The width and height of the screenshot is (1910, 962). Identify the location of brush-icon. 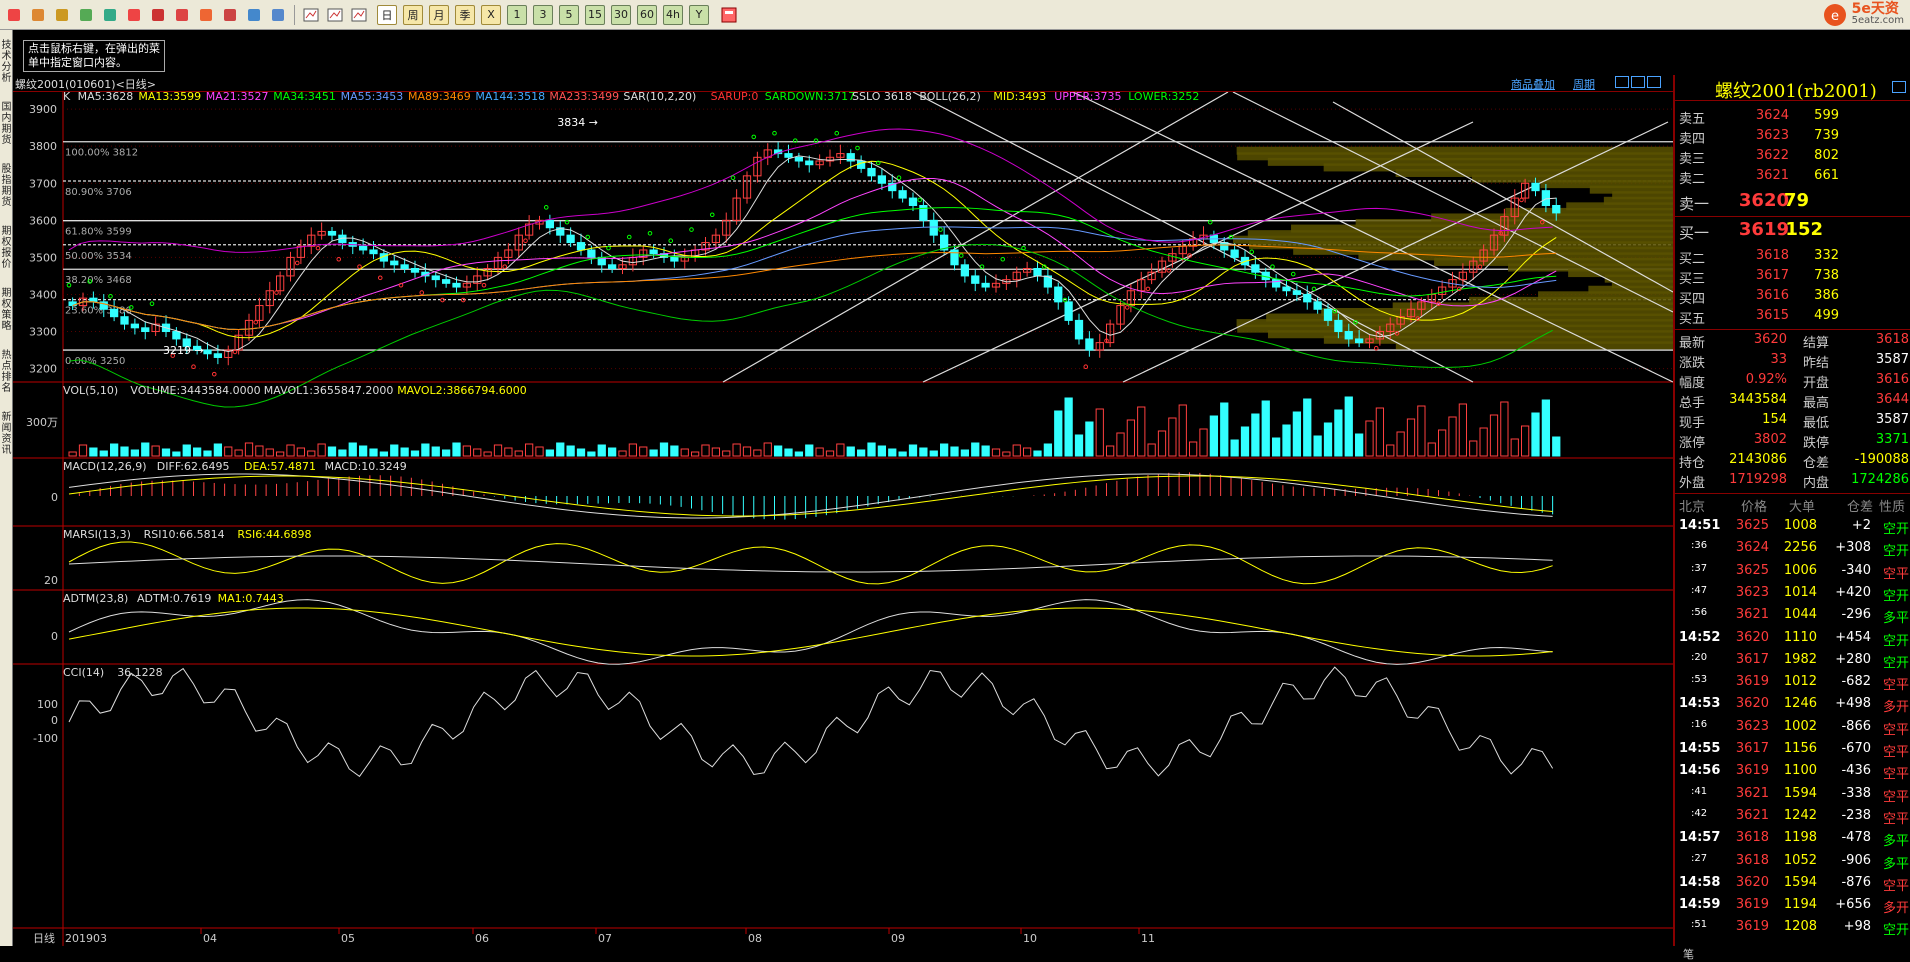
(206, 15).